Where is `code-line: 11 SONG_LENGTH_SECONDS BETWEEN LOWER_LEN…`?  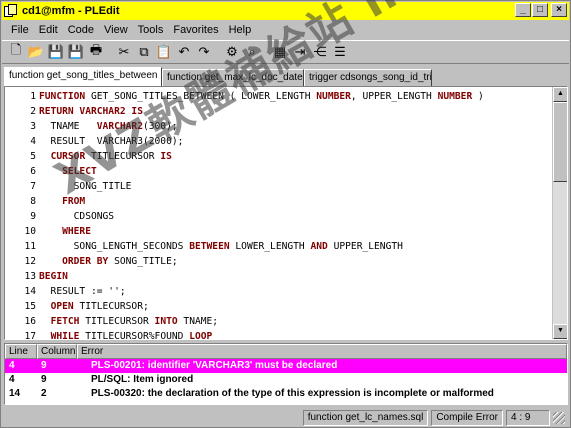
code-line: 11 SONG_LENGTH_SECONDS BETWEEN LOWER_LEN… is located at coordinates (279, 246).